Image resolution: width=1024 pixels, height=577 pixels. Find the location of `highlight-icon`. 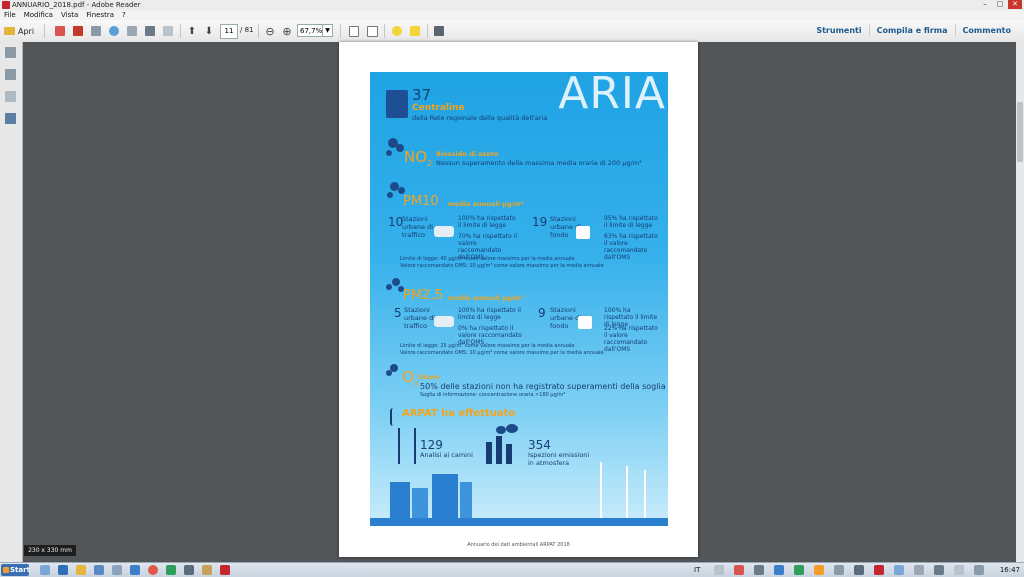

highlight-icon is located at coordinates (415, 31).